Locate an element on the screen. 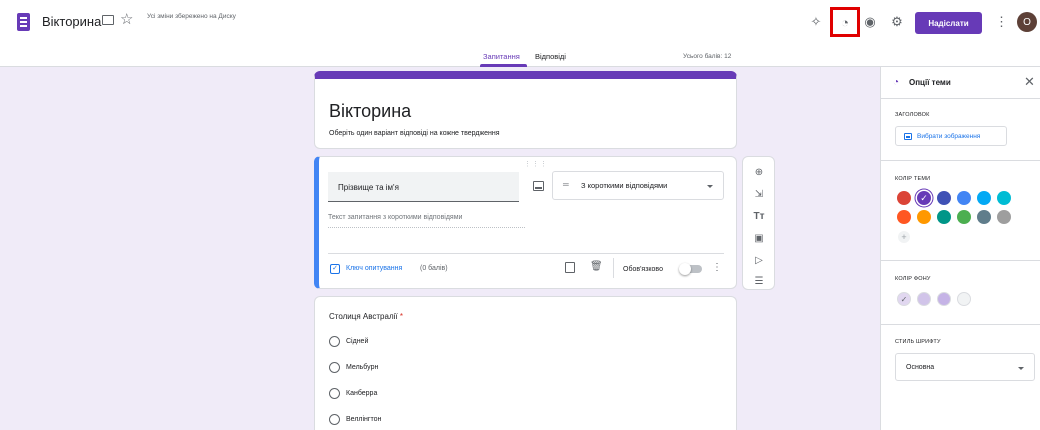  radio-option: Веллінгтон is located at coordinates (355, 419).